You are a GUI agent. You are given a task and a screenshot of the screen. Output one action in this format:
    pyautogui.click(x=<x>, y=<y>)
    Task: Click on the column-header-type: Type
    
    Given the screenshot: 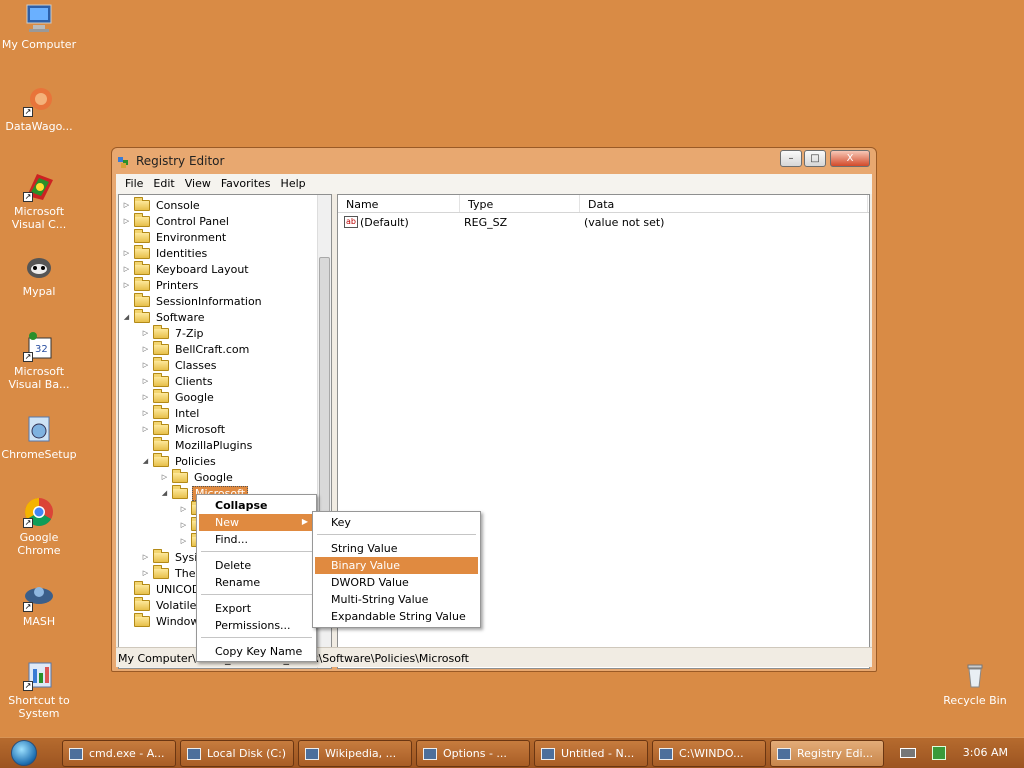 What is the action you would take?
    pyautogui.click(x=520, y=203)
    